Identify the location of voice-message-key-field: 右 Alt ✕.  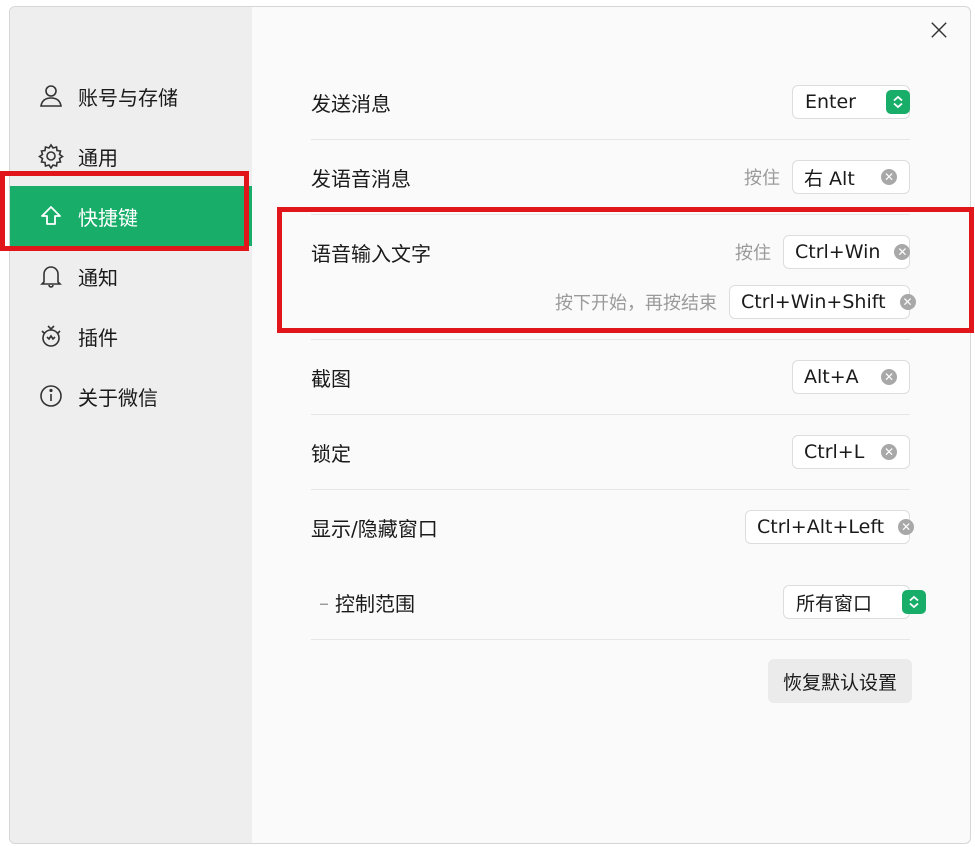
(851, 177).